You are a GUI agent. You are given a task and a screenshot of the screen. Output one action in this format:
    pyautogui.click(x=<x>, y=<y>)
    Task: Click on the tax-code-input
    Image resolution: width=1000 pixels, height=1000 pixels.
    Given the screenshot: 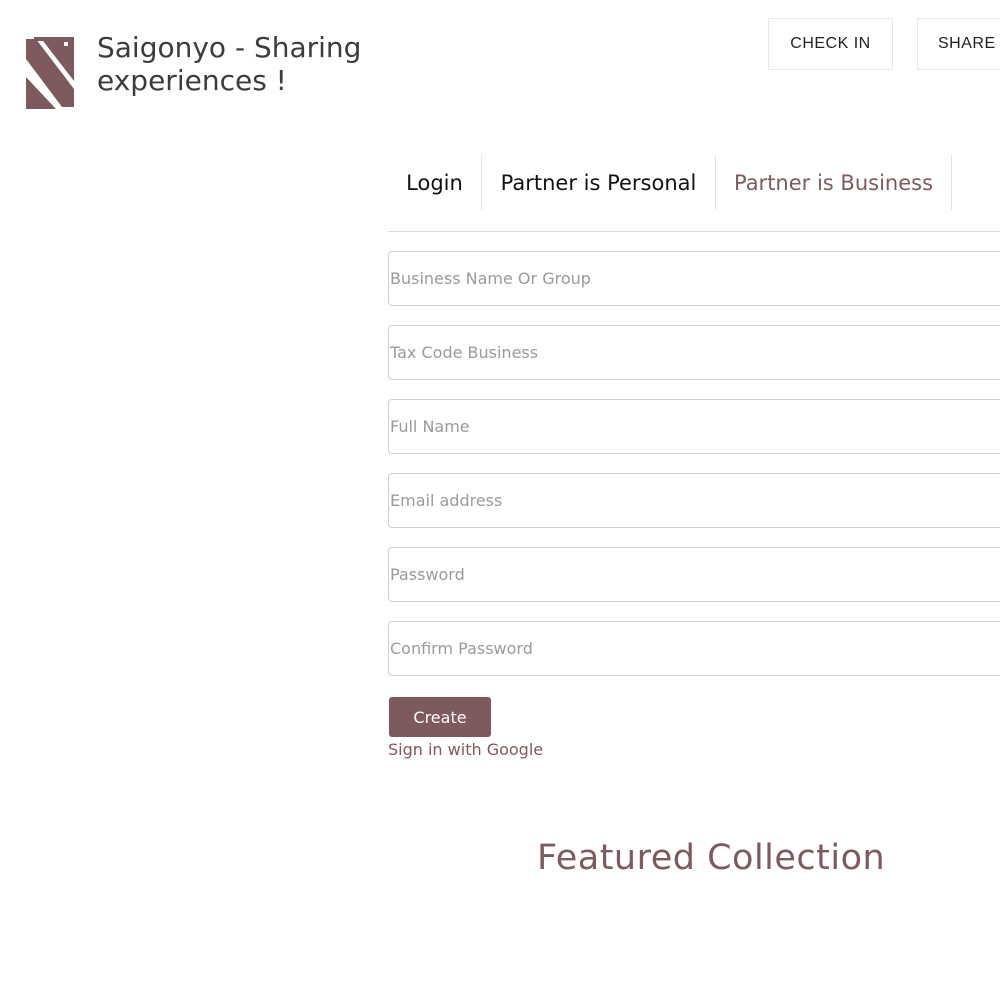 What is the action you would take?
    pyautogui.click(x=694, y=352)
    